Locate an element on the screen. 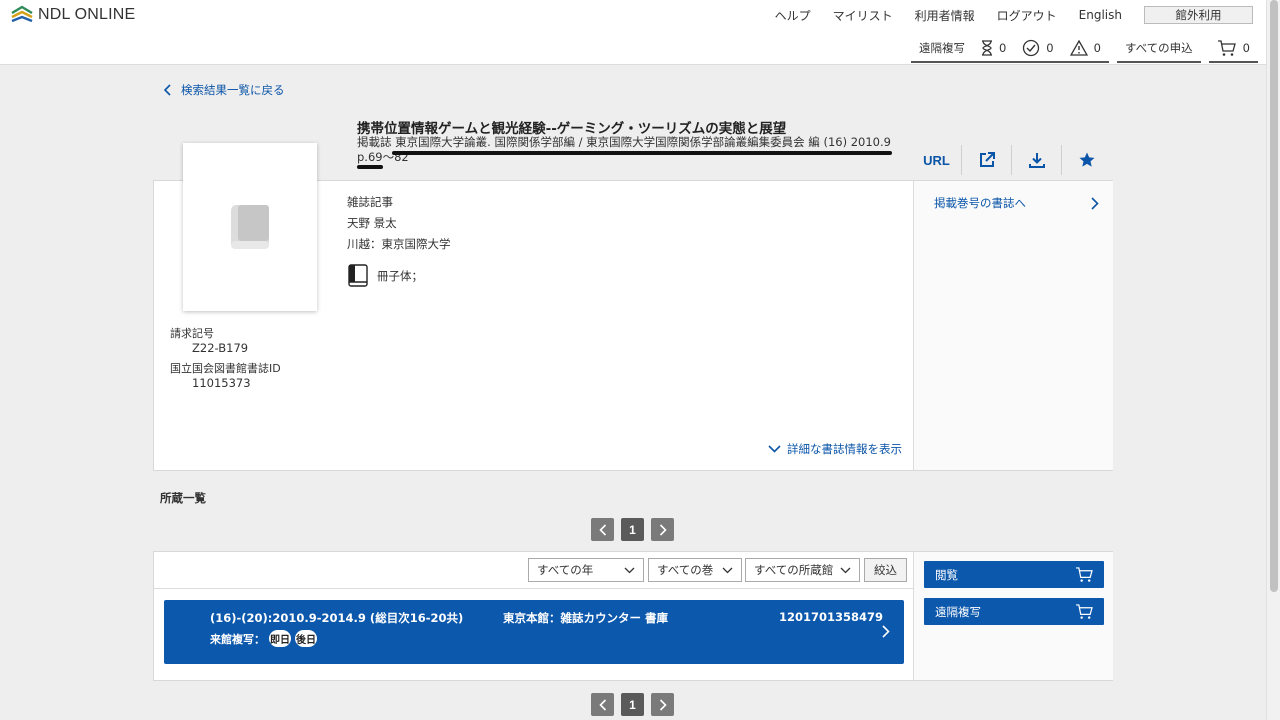 The image size is (1280, 720). item-meta: 雑誌記事 天野 景太 川越：東京国際大学 冊子体； is located at coordinates (399, 240).